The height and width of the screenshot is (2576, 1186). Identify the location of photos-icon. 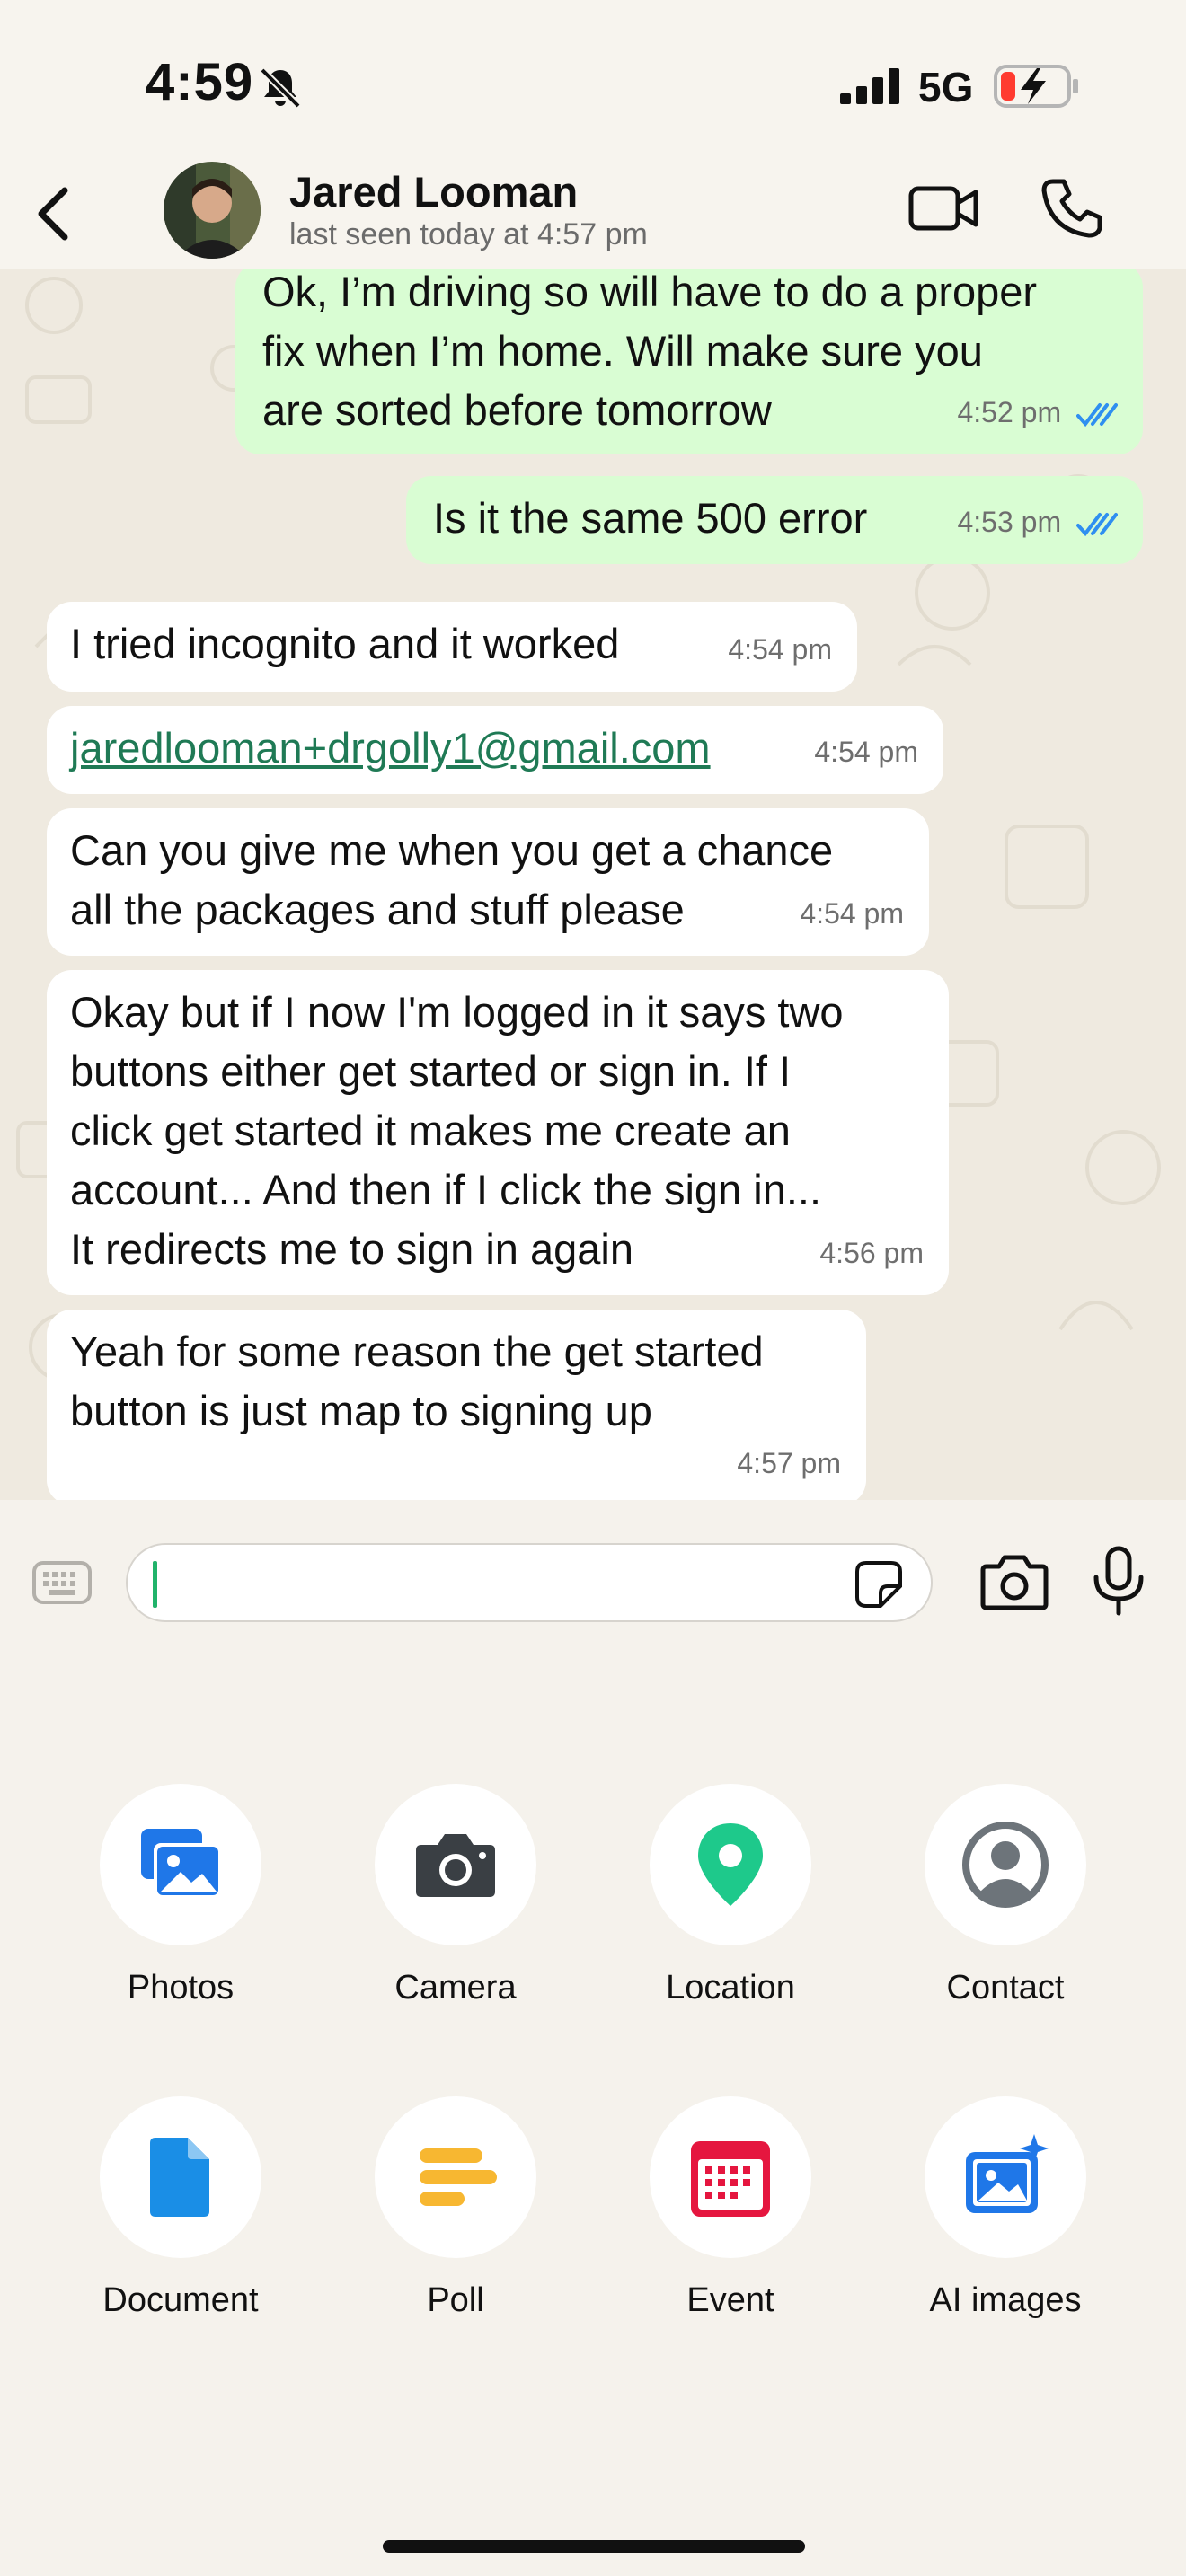
(181, 1864).